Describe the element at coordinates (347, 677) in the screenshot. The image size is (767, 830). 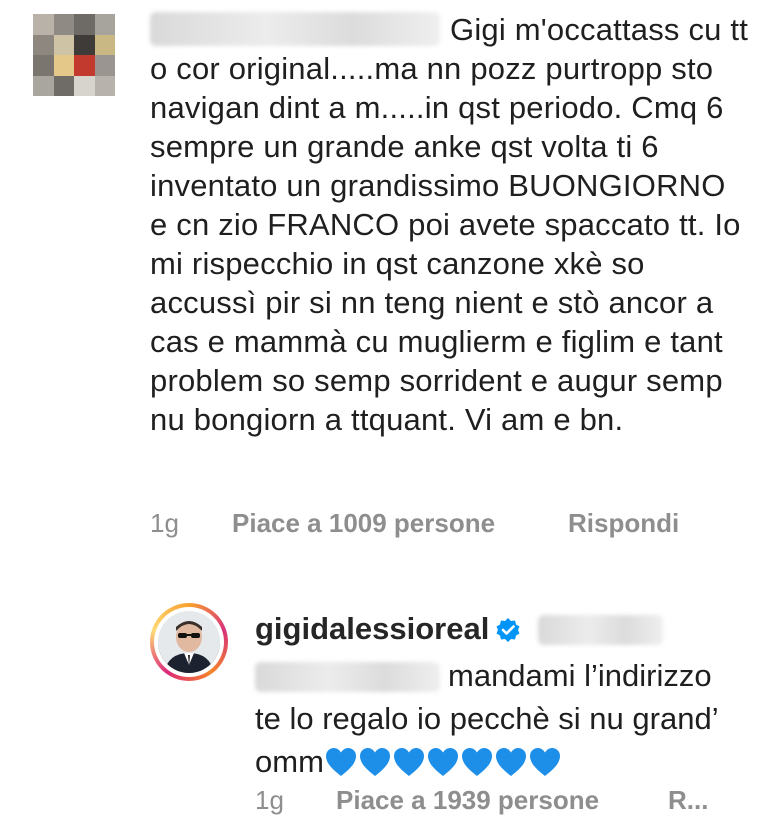
I see `blurred-mention-continued` at that location.